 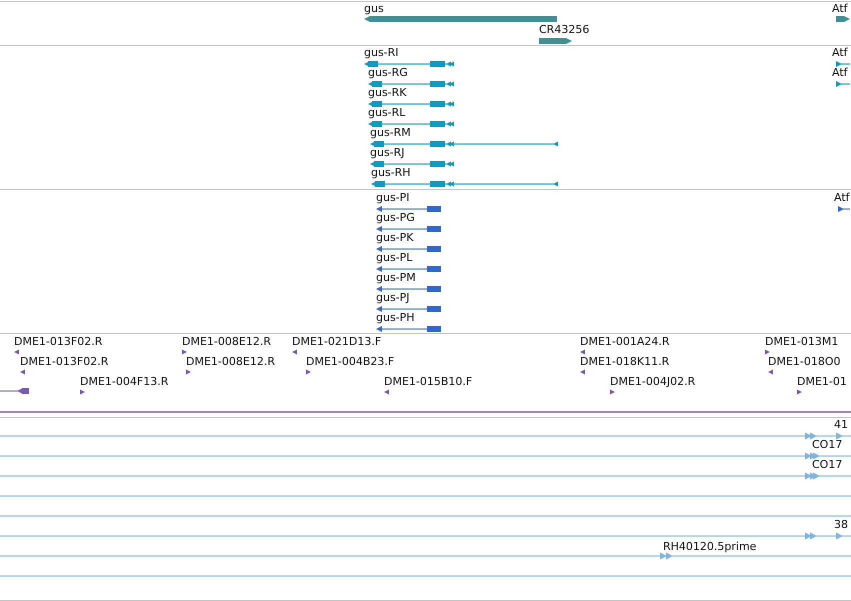 I want to click on feature-label: DME1-015B10.F, so click(x=428, y=381).